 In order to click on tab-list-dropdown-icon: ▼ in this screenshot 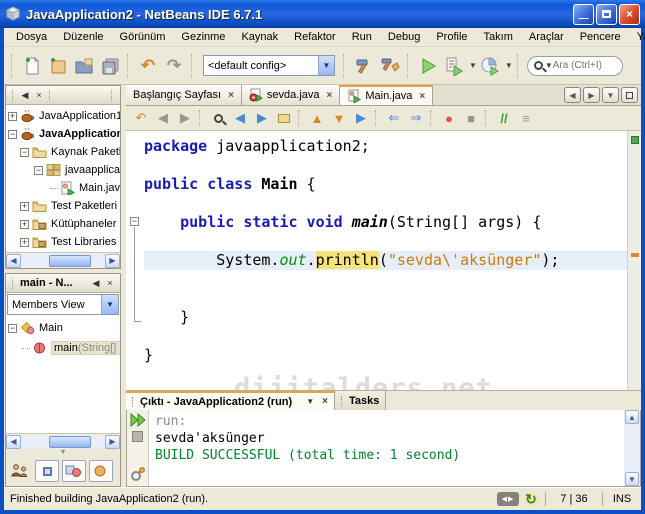, I will do `click(610, 95)`.